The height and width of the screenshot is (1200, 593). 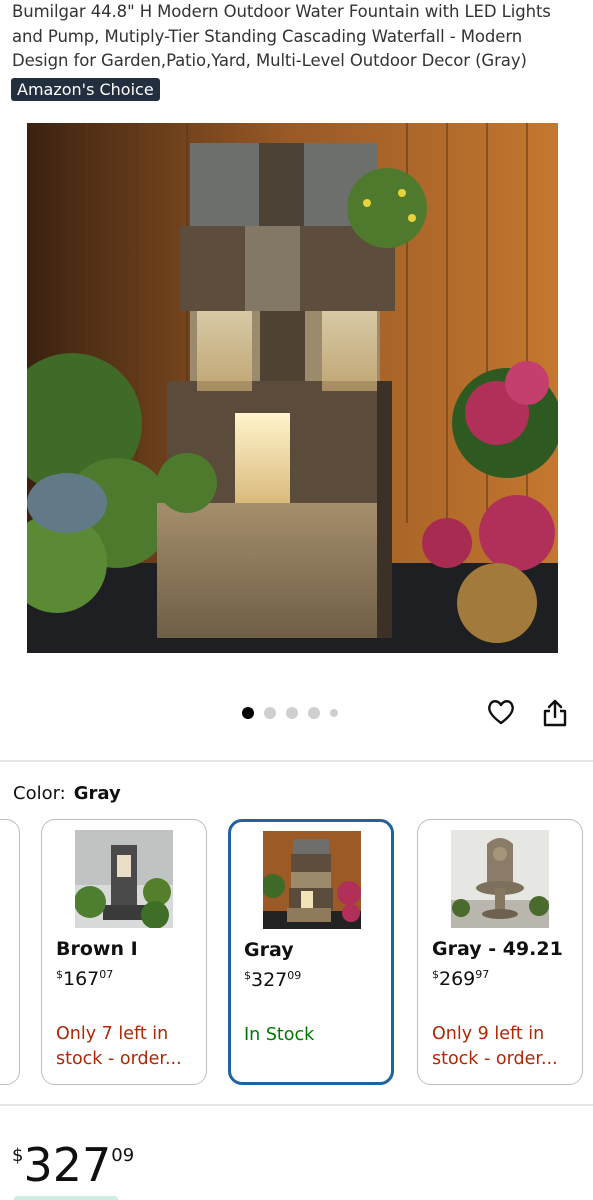 What do you see at coordinates (85, 89) in the screenshot?
I see `amazons-choice-badge: Amazon's Choice` at bounding box center [85, 89].